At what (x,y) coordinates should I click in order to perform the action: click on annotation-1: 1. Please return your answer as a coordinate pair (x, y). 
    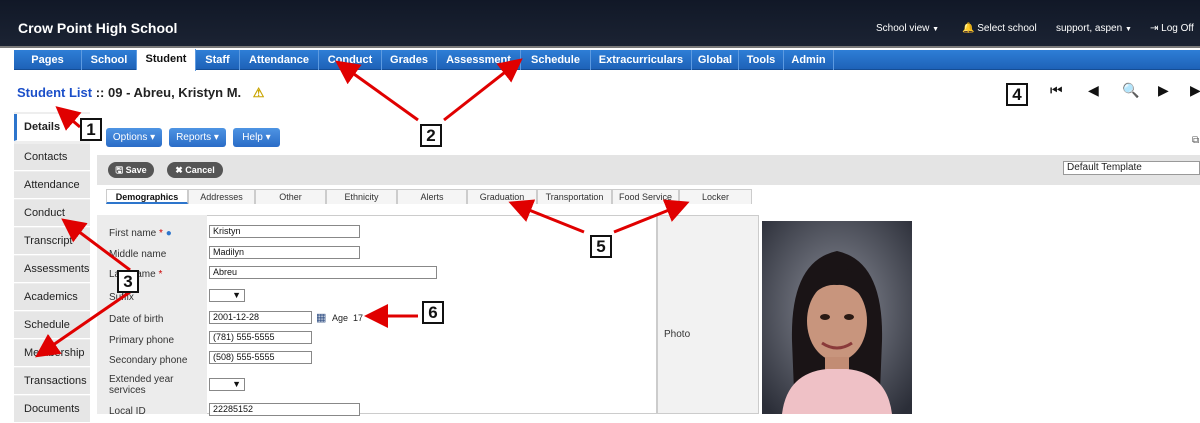
    Looking at the image, I should click on (91, 129).